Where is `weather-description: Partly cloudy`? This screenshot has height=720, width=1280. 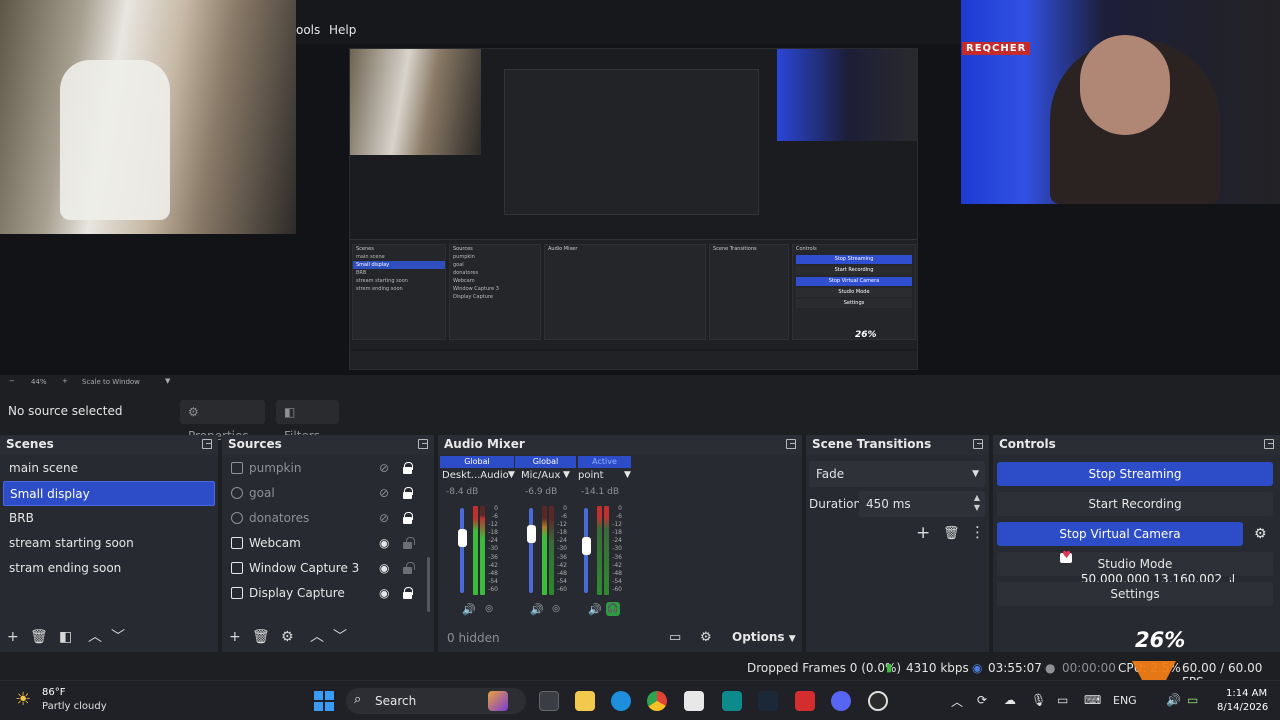 weather-description: Partly cloudy is located at coordinates (74, 706).